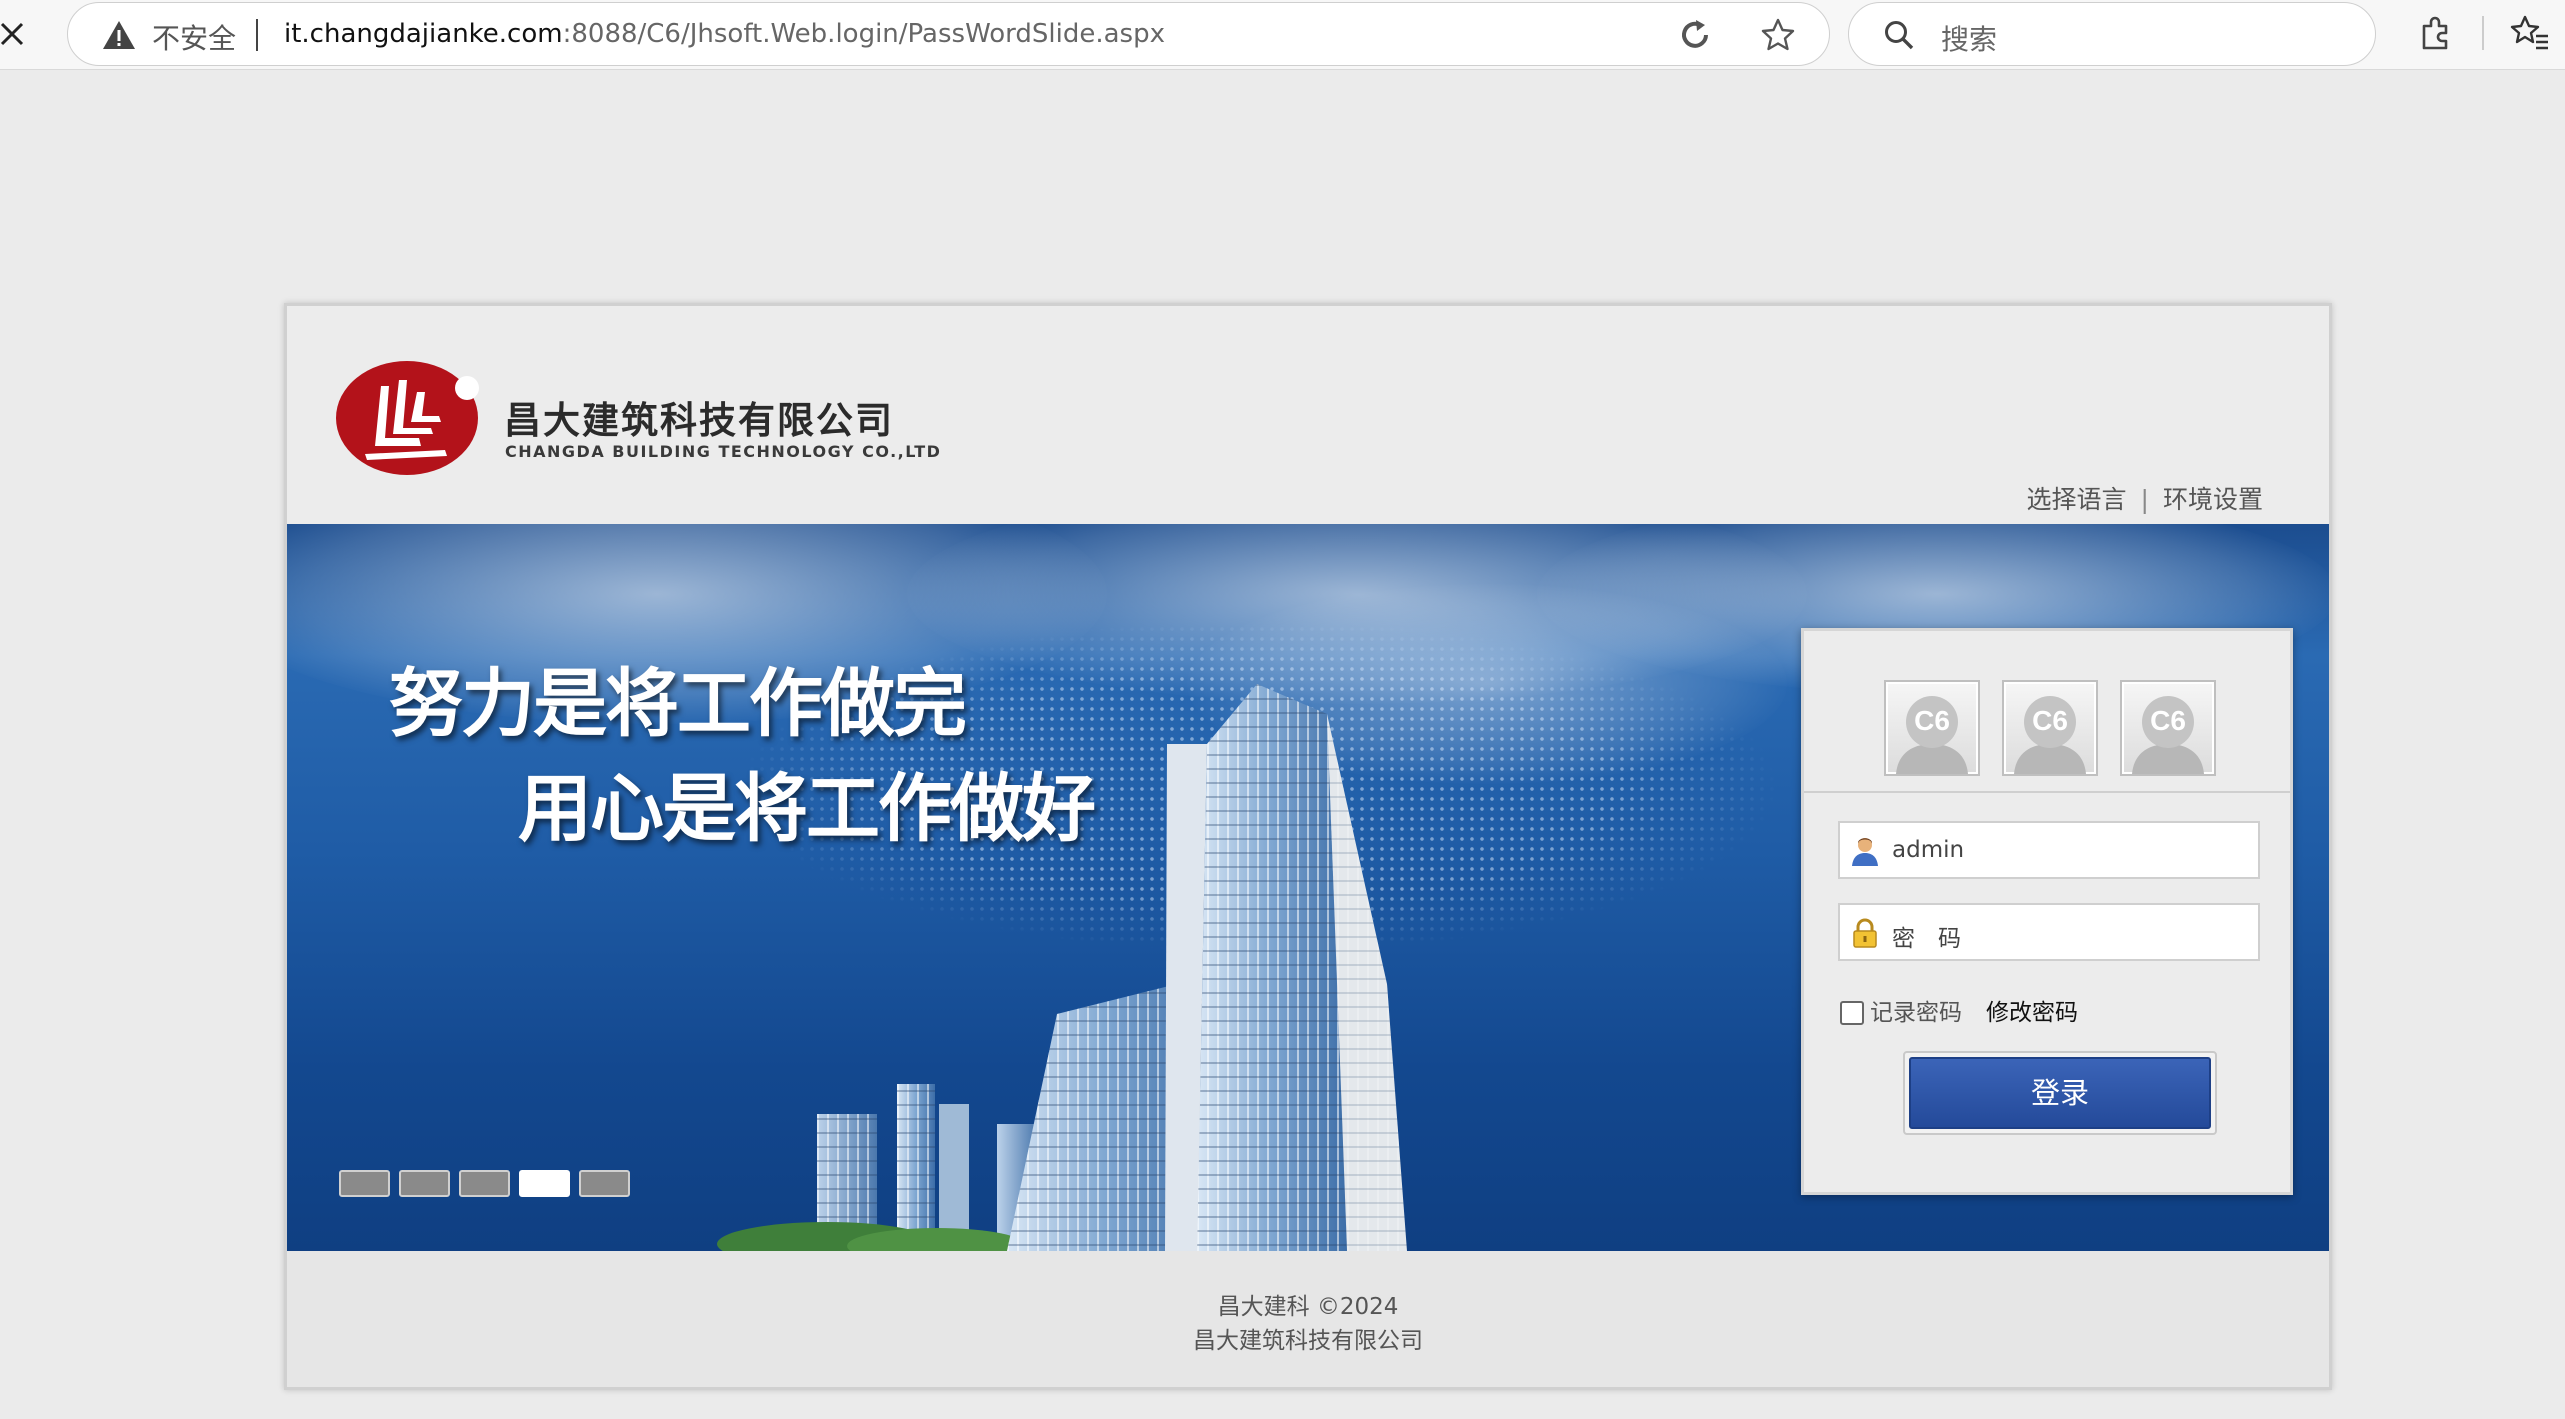 The height and width of the screenshot is (1419, 2565). What do you see at coordinates (1695, 35) in the screenshot?
I see `refresh-icon` at bounding box center [1695, 35].